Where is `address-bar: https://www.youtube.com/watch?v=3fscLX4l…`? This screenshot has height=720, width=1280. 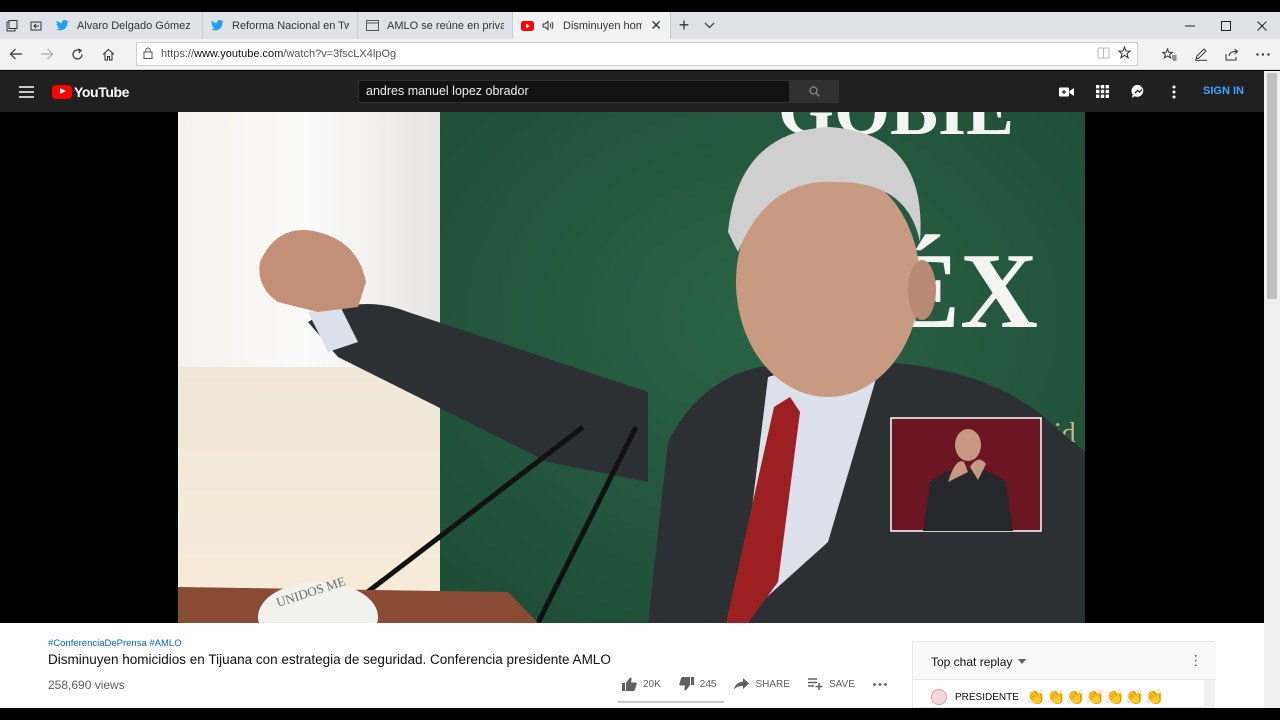
address-bar: https://www.youtube.com/watch?v=3fscLX4l… is located at coordinates (637, 54).